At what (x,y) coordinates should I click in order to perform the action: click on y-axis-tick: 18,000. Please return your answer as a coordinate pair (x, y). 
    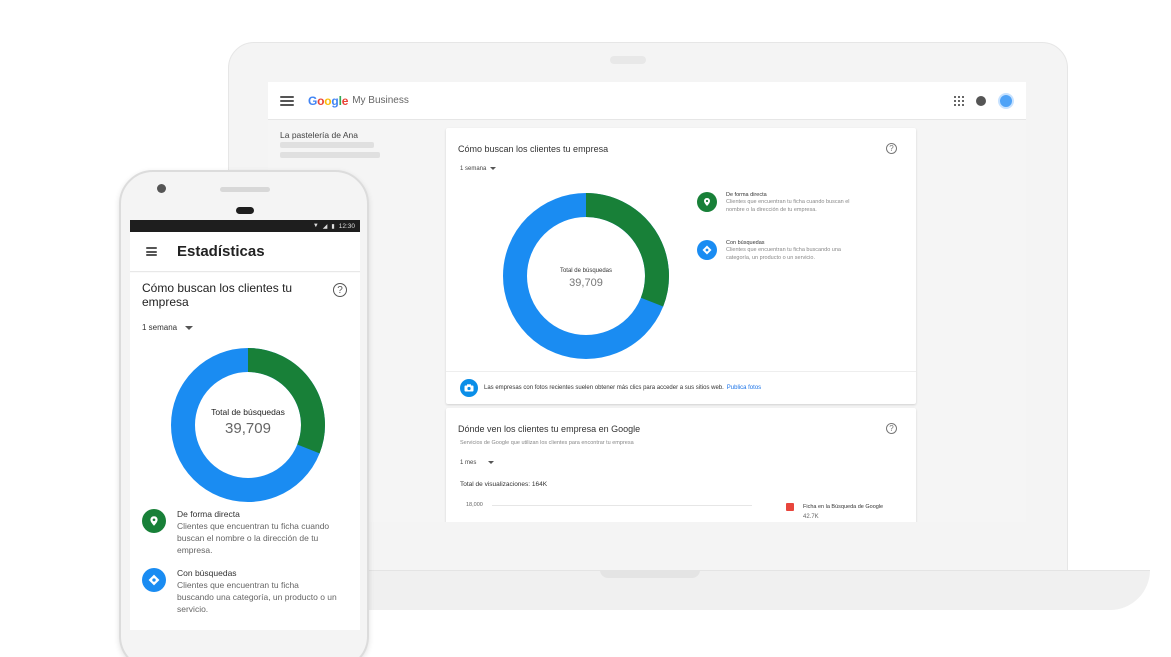
    Looking at the image, I should click on (474, 505).